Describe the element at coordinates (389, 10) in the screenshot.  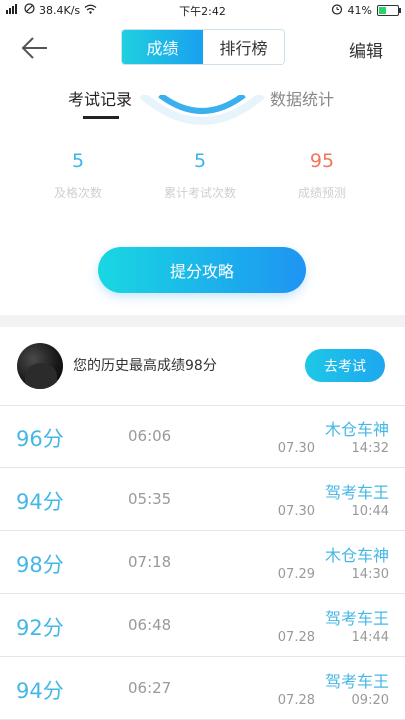
I see `battery-icon` at that location.